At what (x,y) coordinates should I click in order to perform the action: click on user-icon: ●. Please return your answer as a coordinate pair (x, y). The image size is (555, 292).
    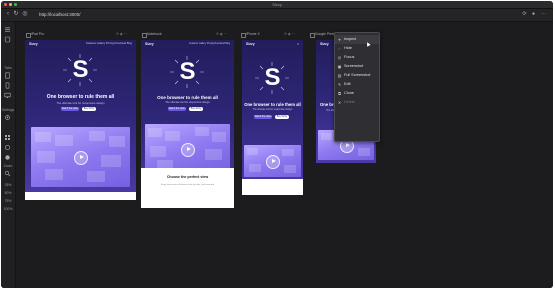
    Looking at the image, I should click on (533, 14).